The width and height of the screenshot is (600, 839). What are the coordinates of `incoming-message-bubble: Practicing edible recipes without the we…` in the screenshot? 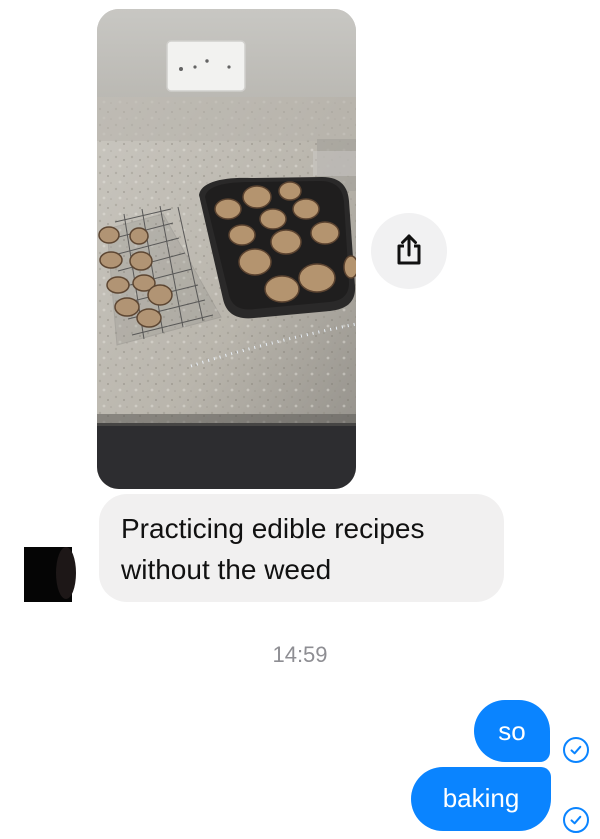 It's located at (301, 548).